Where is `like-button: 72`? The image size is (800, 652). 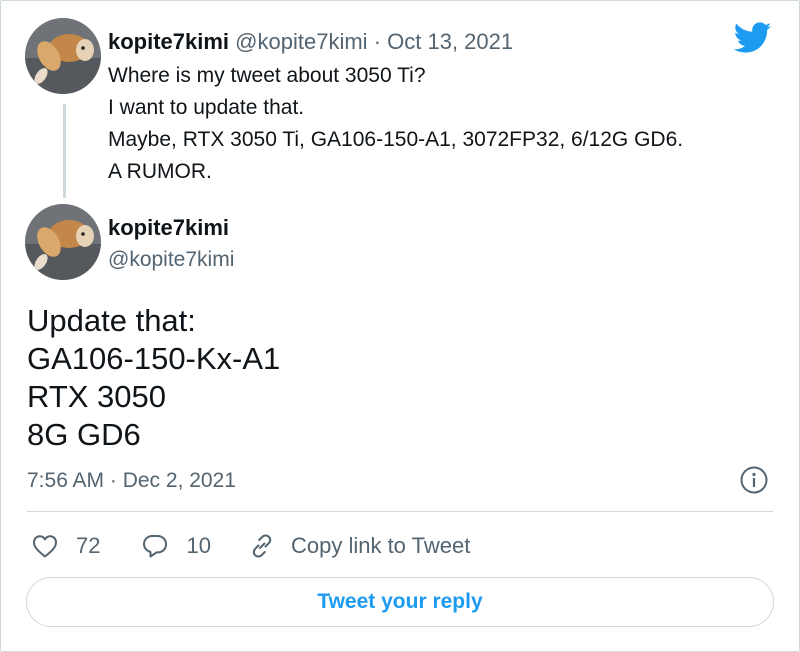 like-button: 72 is located at coordinates (65, 546).